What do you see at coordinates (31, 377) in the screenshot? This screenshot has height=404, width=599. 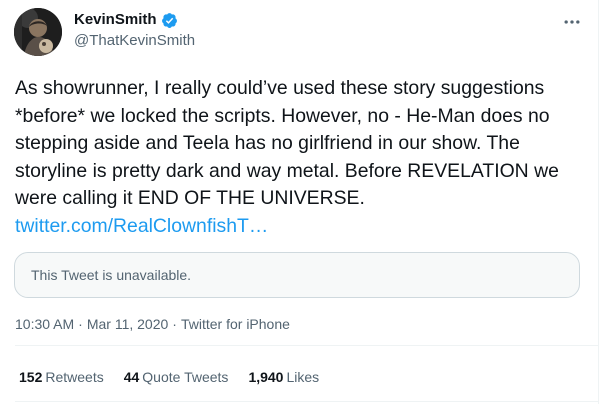 I see `retweets-count: 152` at bounding box center [31, 377].